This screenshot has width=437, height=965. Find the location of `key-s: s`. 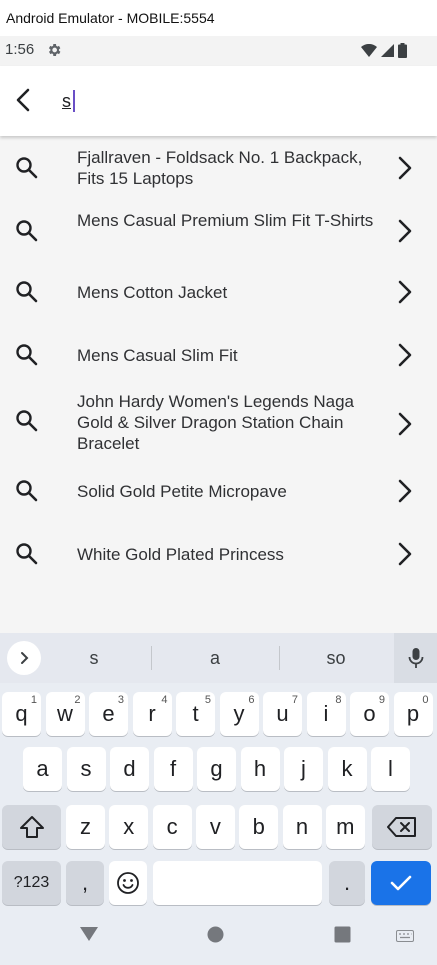

key-s: s is located at coordinates (86, 769).